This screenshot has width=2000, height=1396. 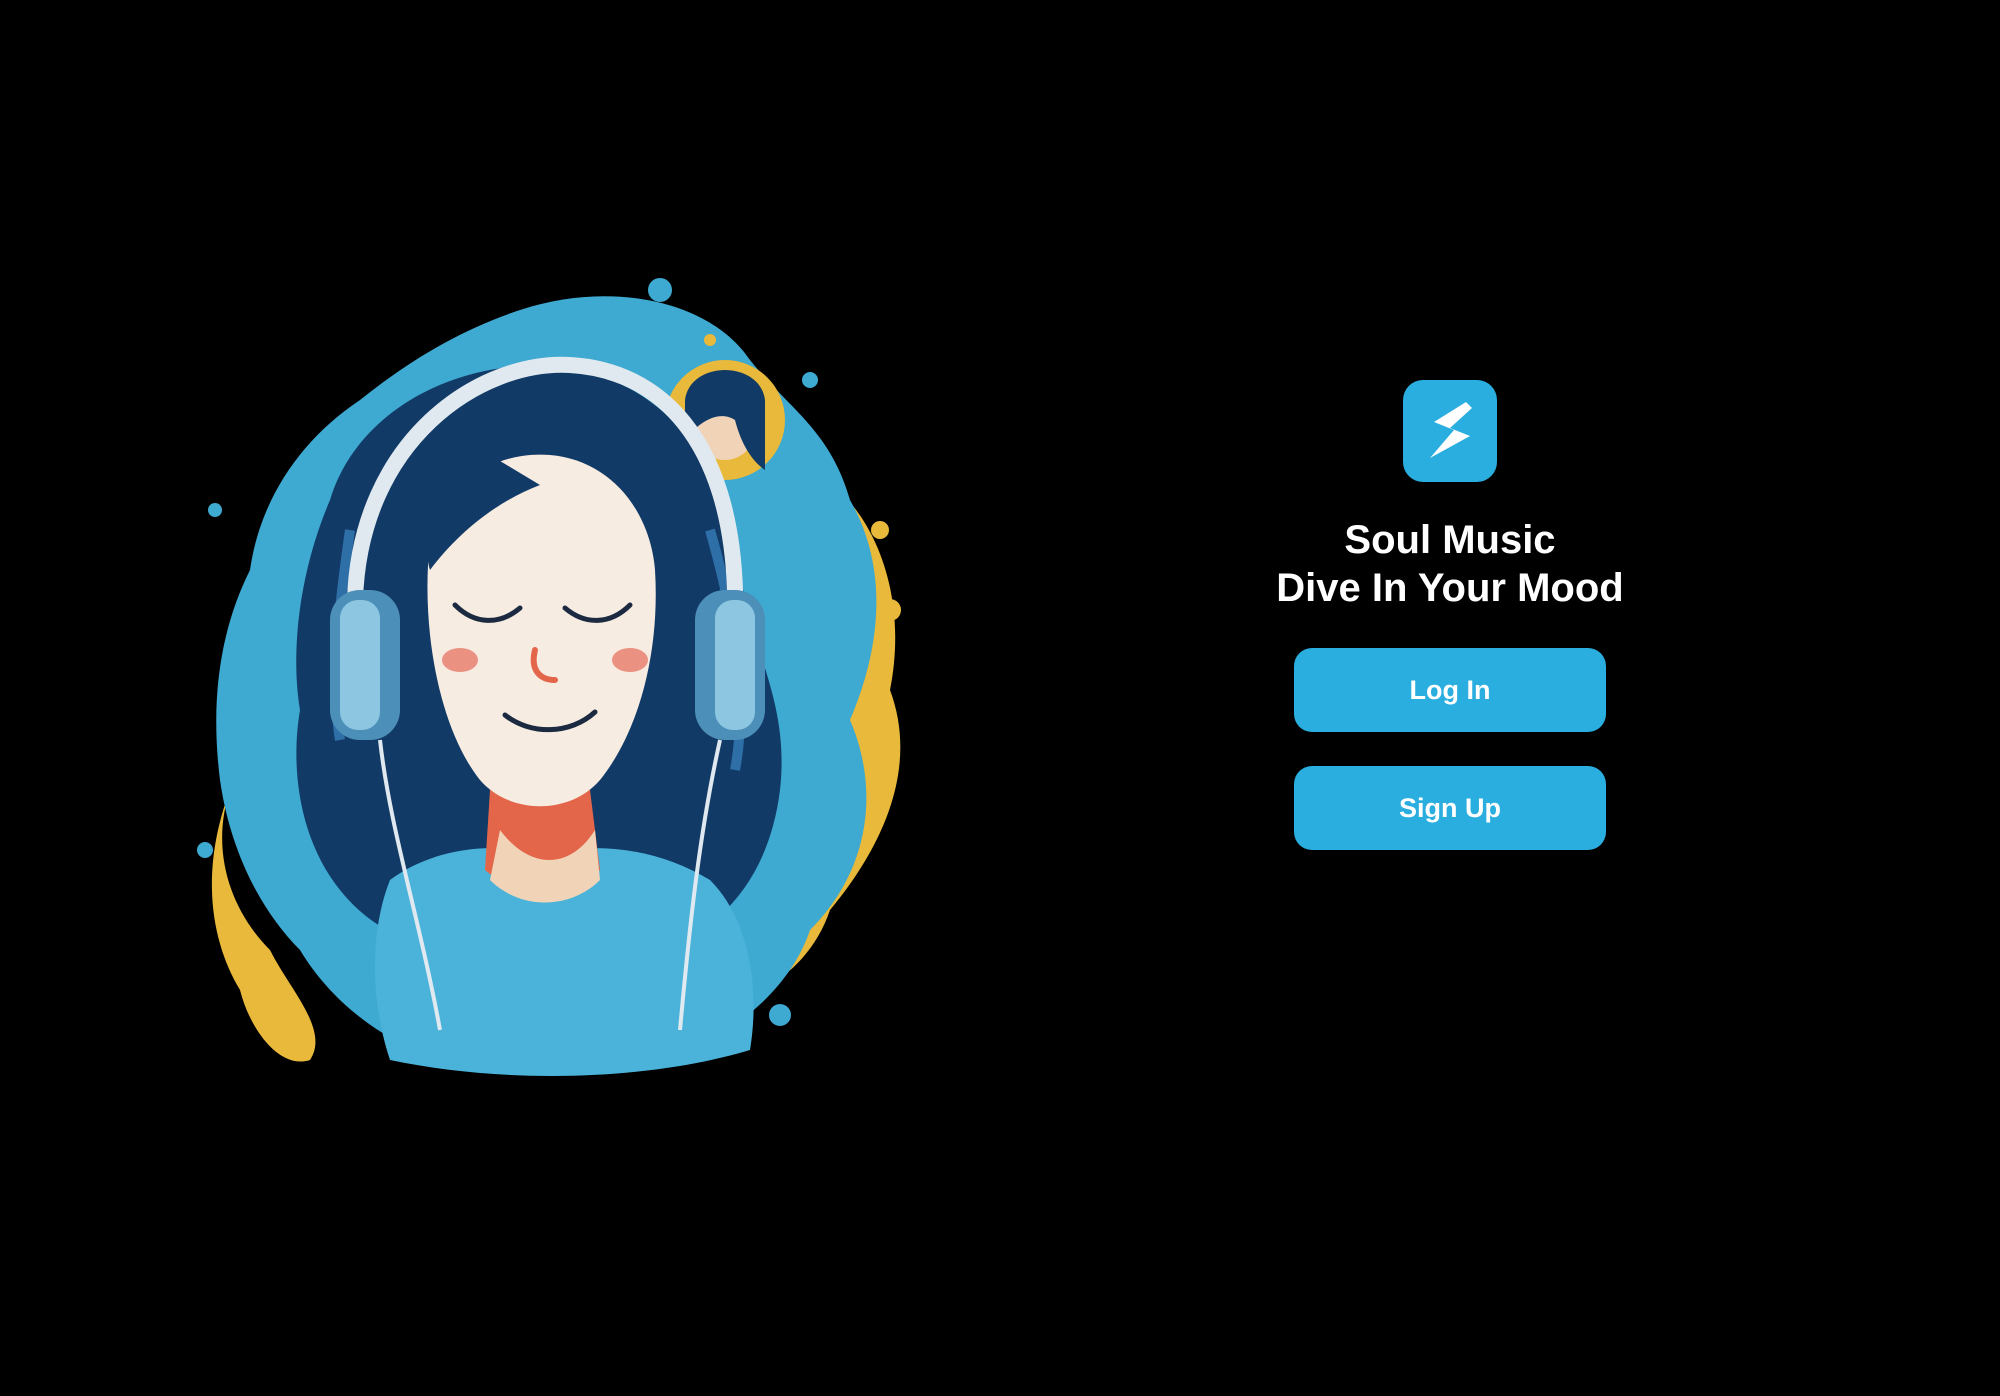 What do you see at coordinates (1450, 588) in the screenshot?
I see `app-tagline: Dive In Your Mood` at bounding box center [1450, 588].